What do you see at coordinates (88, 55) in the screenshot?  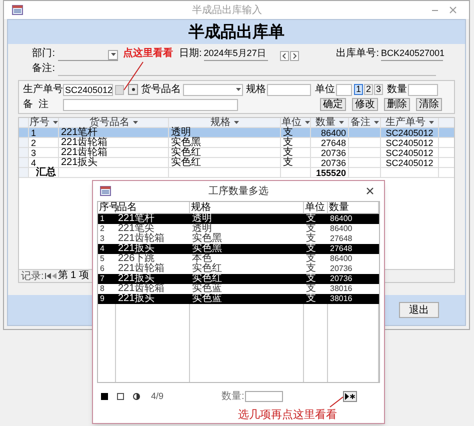 I see `department-dropdown` at bounding box center [88, 55].